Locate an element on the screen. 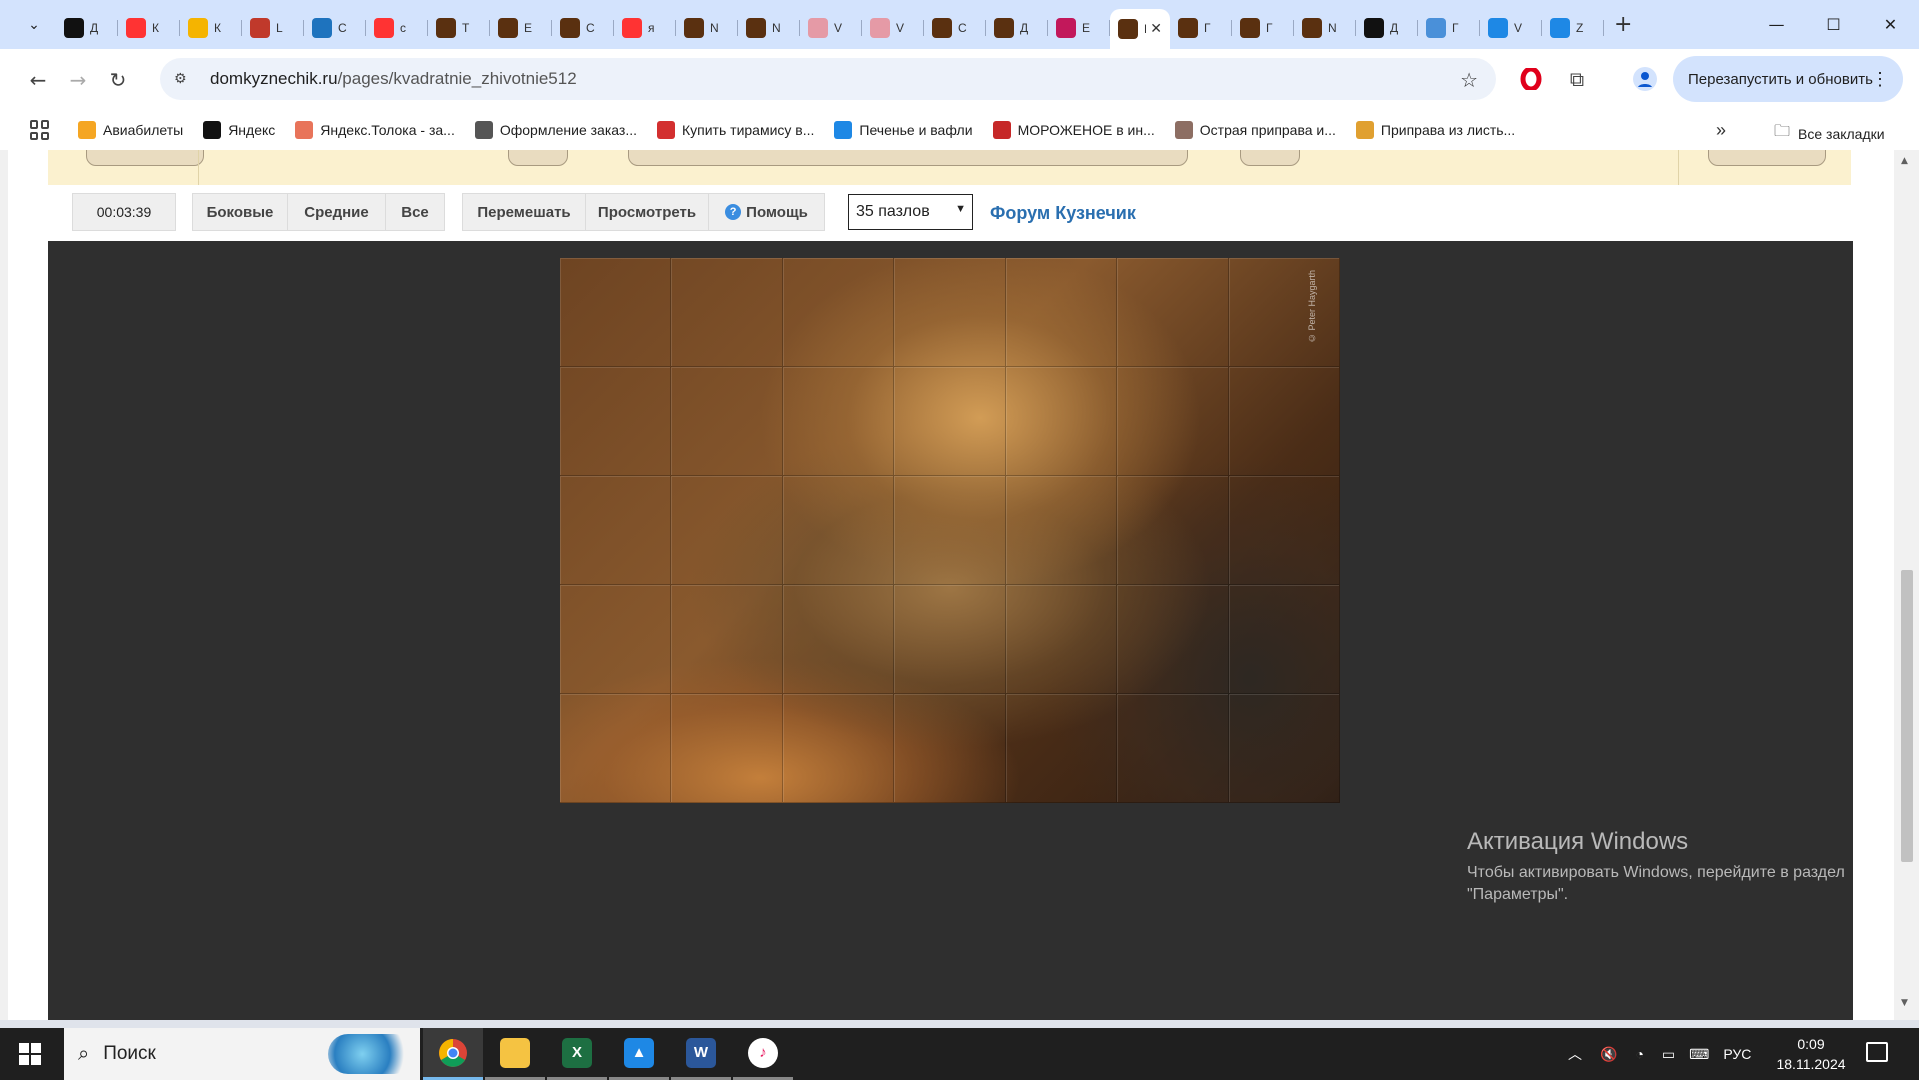  menu-dots-icon: ⋮ is located at coordinates (1880, 79).